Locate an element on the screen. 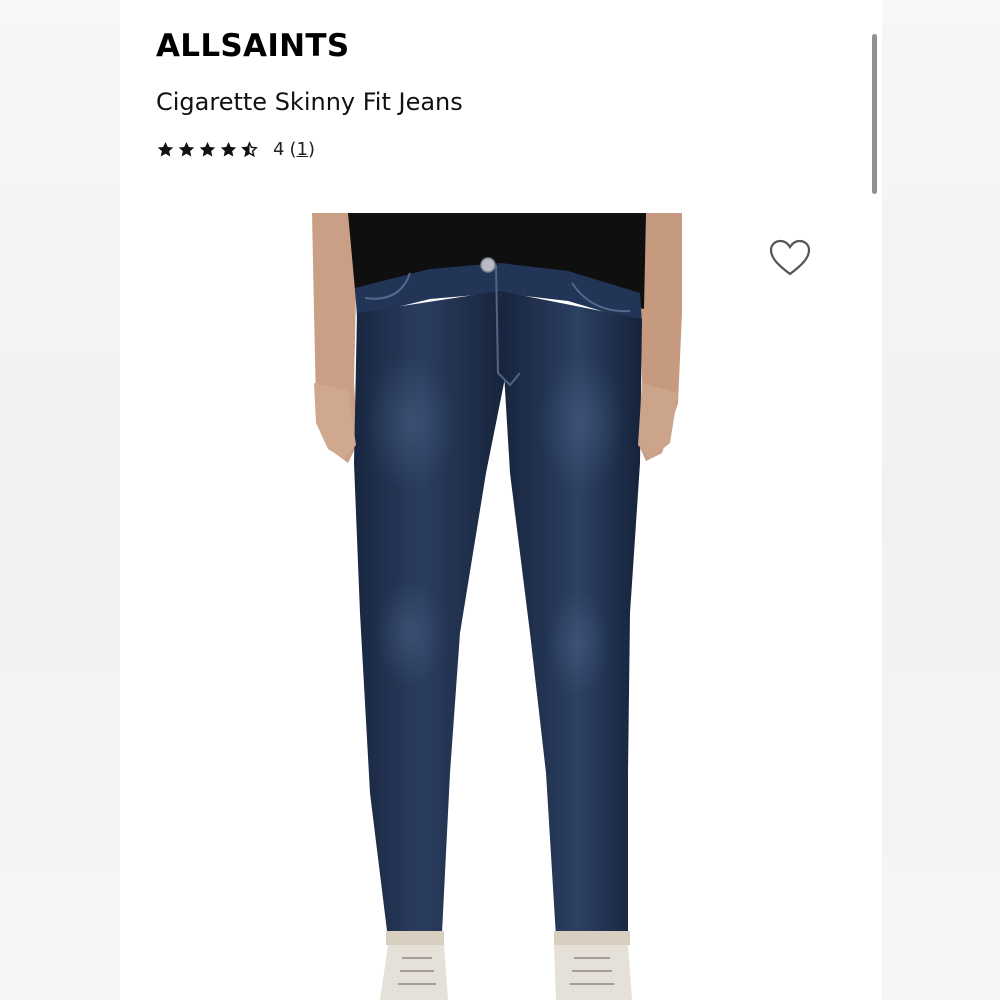  review-count-link: (1) is located at coordinates (302, 149).